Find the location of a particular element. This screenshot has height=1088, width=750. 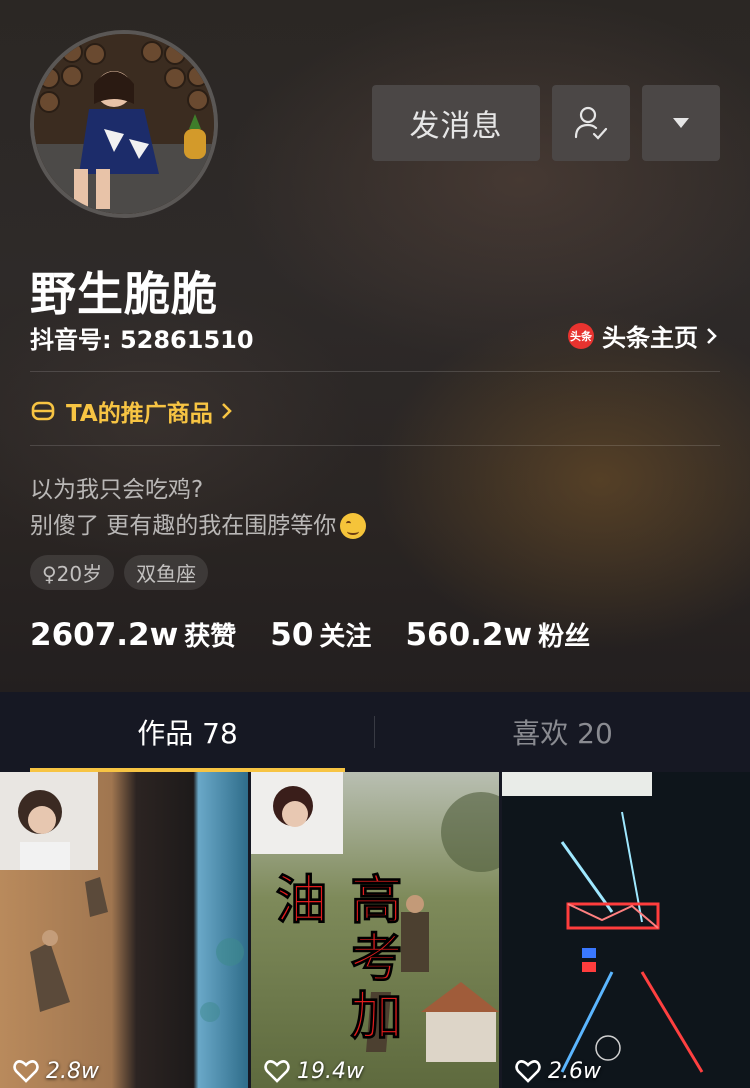

video-likes-count: 19.4w is located at coordinates (330, 1071).